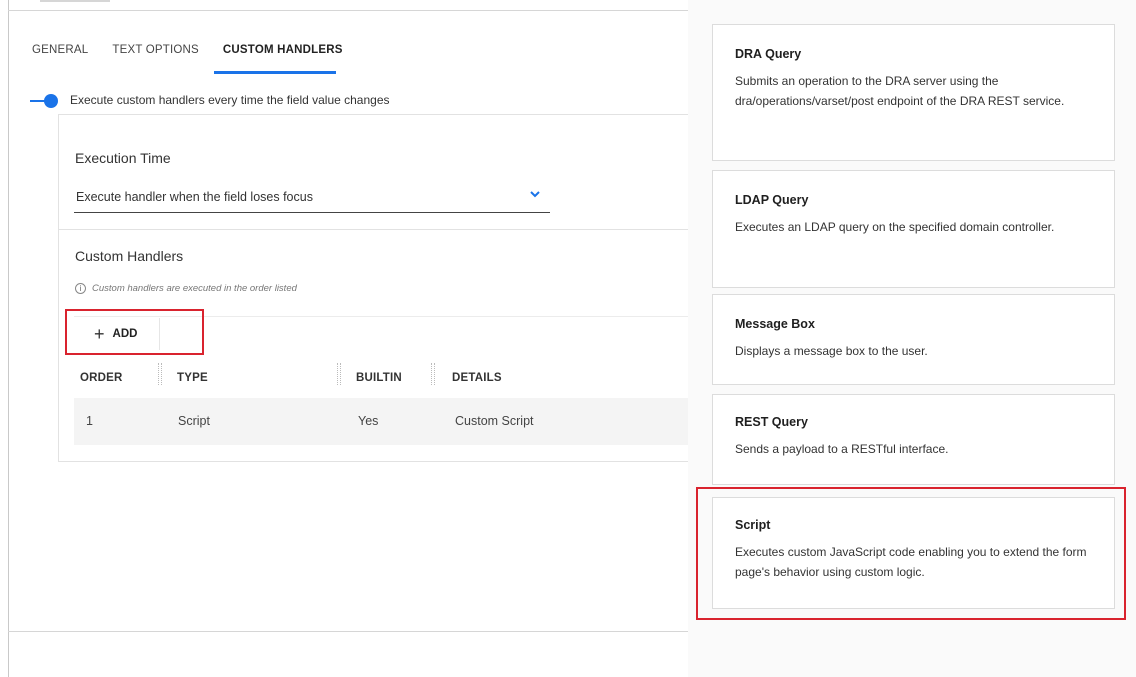 The image size is (1136, 677). Describe the element at coordinates (379, 378) in the screenshot. I see `column-header-builtin: BUILTIN` at that location.